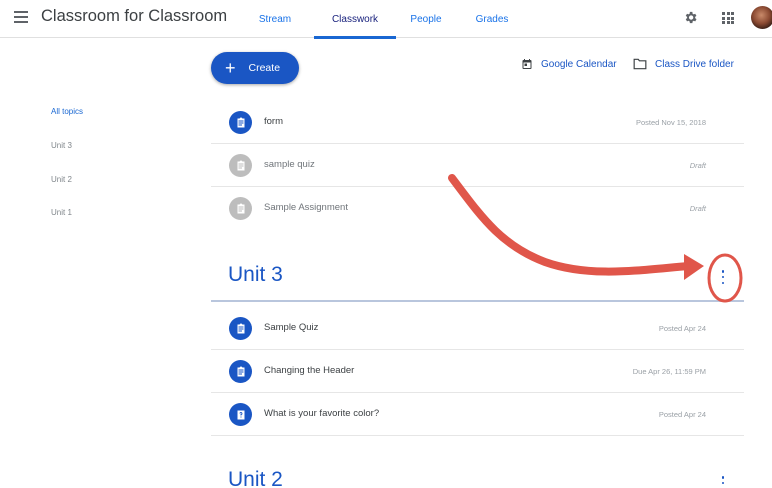  Describe the element at coordinates (134, 16) in the screenshot. I see `class-title: Classroom for Classroom` at that location.